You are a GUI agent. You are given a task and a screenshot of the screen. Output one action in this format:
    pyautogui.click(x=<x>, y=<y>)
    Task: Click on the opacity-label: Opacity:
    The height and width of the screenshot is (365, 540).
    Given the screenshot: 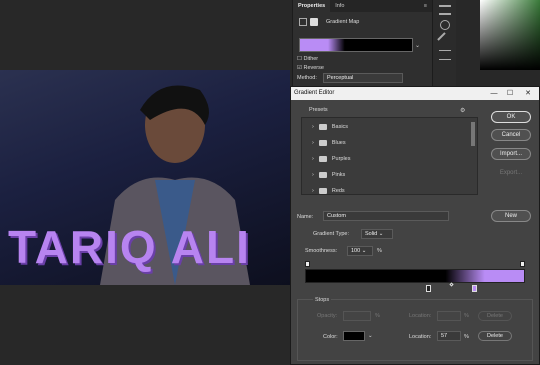 What is the action you would take?
    pyautogui.click(x=327, y=316)
    